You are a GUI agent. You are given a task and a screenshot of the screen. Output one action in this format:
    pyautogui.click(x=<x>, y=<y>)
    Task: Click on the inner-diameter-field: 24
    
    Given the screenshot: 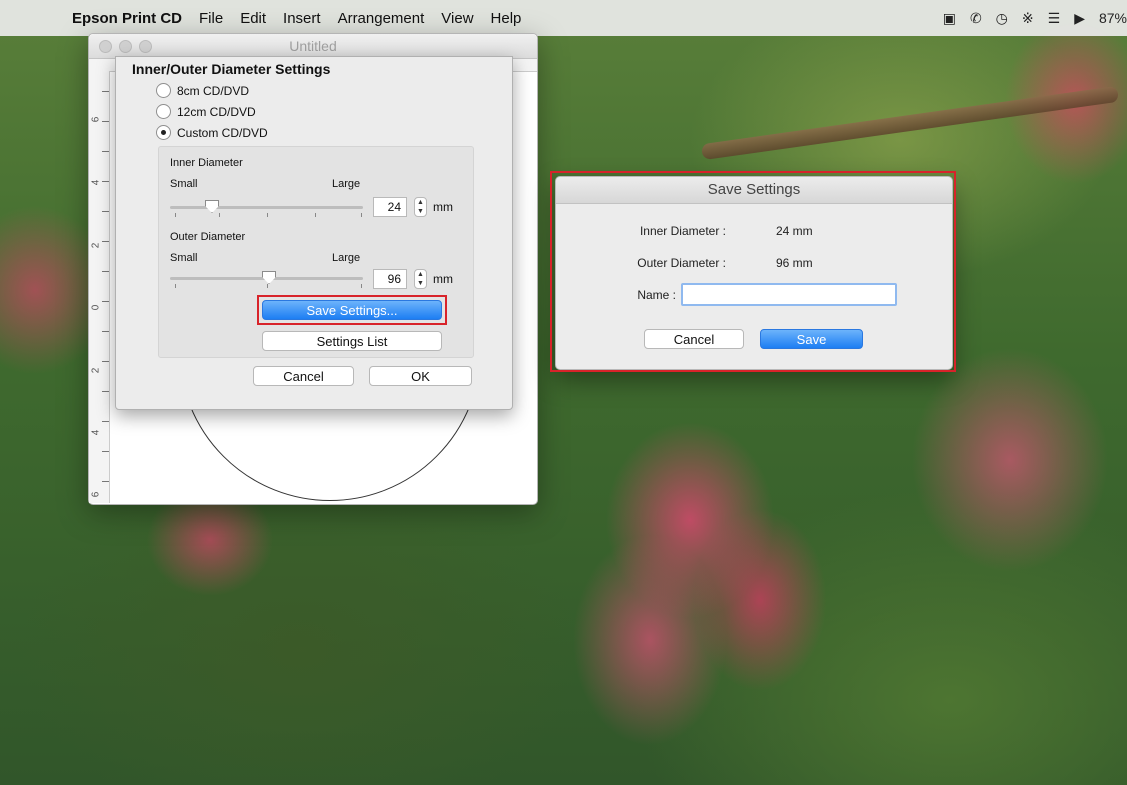 What is the action you would take?
    pyautogui.click(x=390, y=207)
    